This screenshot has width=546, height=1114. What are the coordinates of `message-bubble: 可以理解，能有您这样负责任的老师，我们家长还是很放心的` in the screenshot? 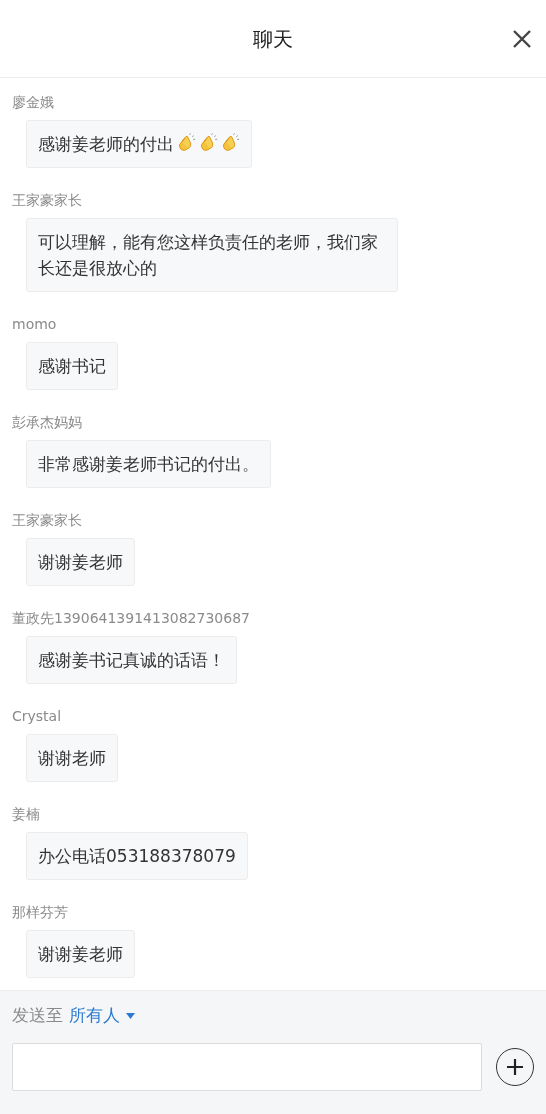 It's located at (212, 255).